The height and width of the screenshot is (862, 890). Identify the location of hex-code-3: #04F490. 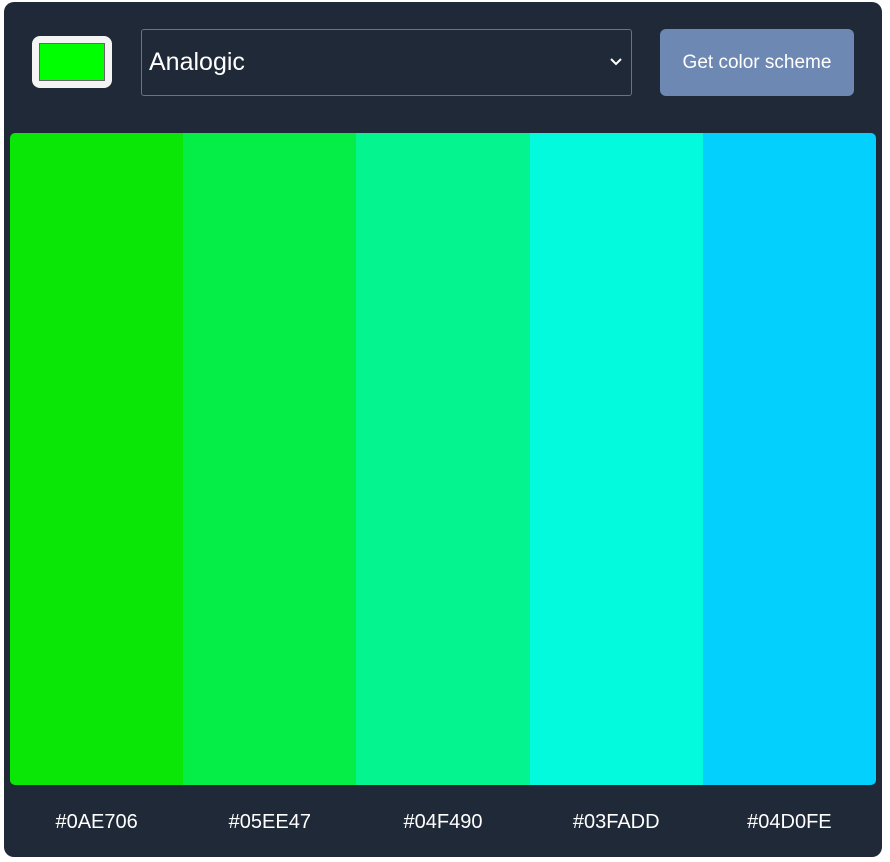
(442, 822).